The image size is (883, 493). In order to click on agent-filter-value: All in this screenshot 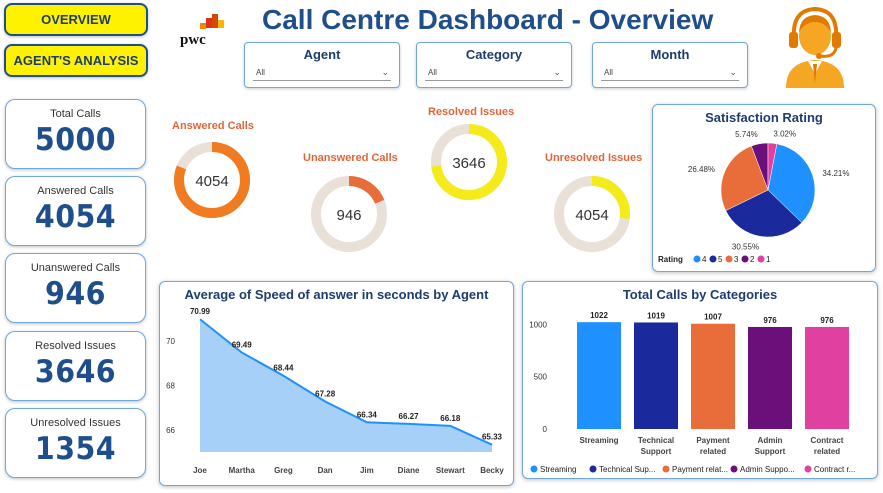, I will do `click(260, 72)`.